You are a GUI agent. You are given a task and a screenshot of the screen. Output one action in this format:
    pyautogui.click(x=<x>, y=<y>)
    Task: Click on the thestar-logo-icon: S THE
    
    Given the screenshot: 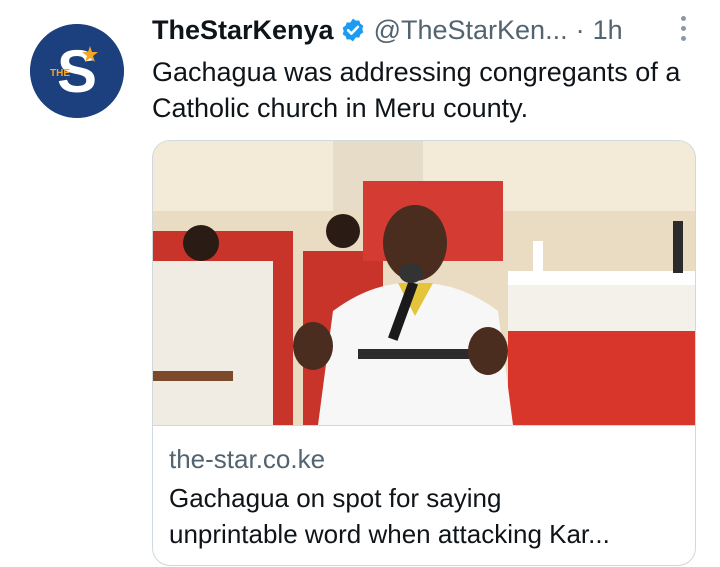 What is the action you would take?
    pyautogui.click(x=77, y=71)
    